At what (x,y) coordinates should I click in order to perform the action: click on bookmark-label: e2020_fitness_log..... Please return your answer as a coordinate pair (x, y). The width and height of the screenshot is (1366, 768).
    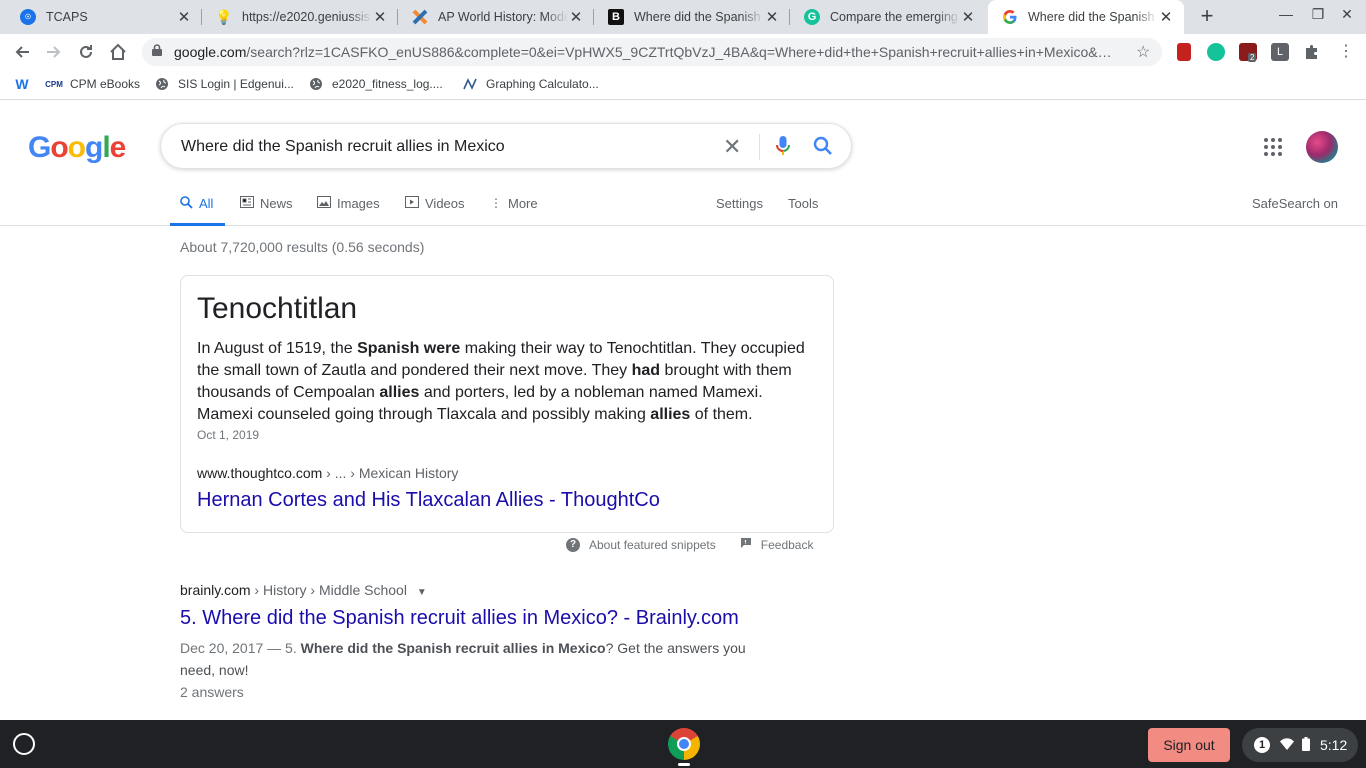
    Looking at the image, I should click on (387, 84).